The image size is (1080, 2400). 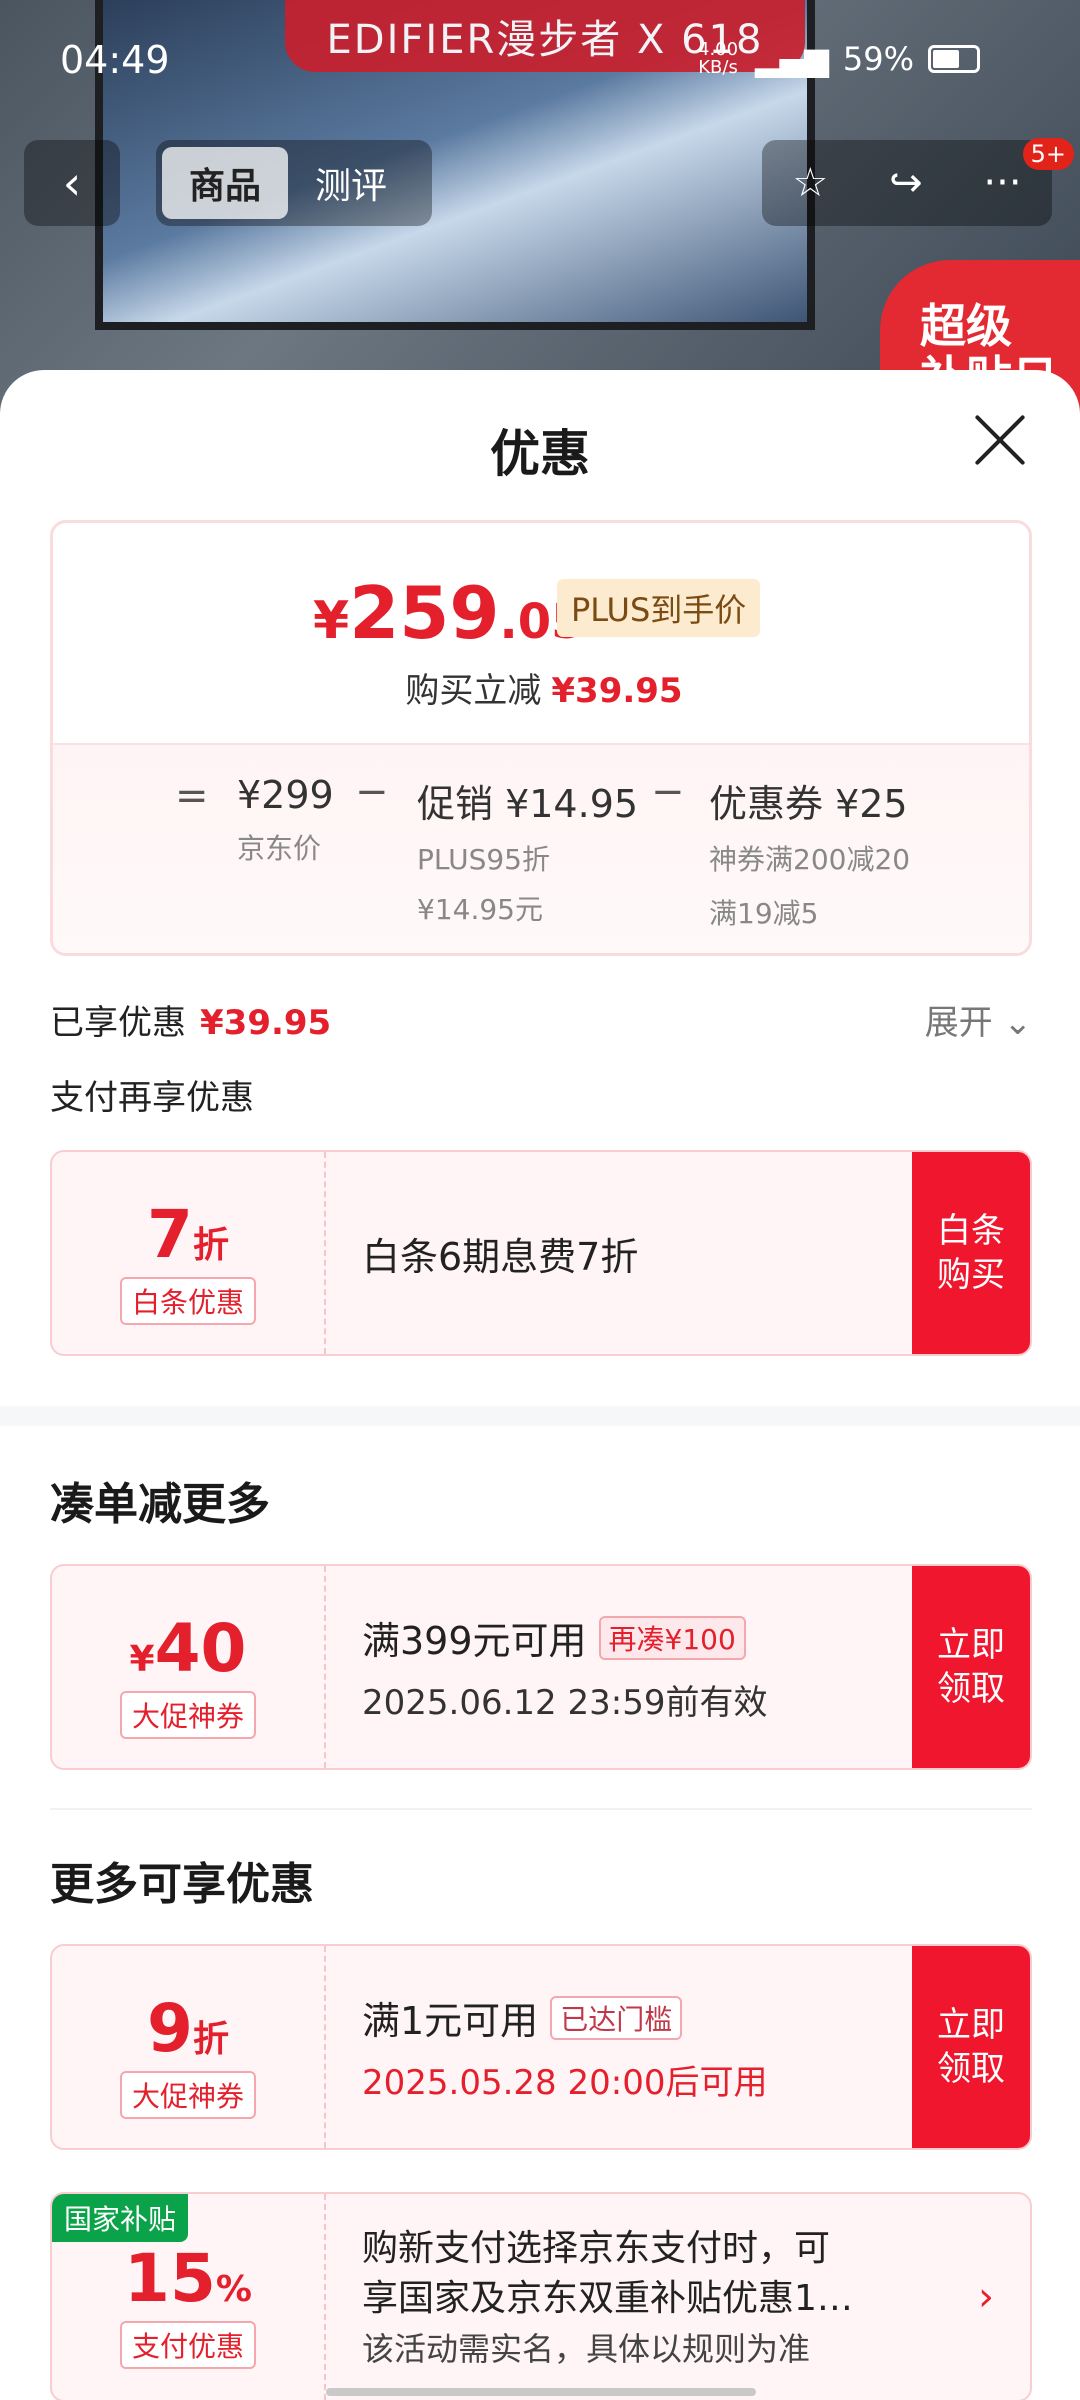 I want to click on price-reduction: 购买立减 ¥39.95, so click(x=541, y=687).